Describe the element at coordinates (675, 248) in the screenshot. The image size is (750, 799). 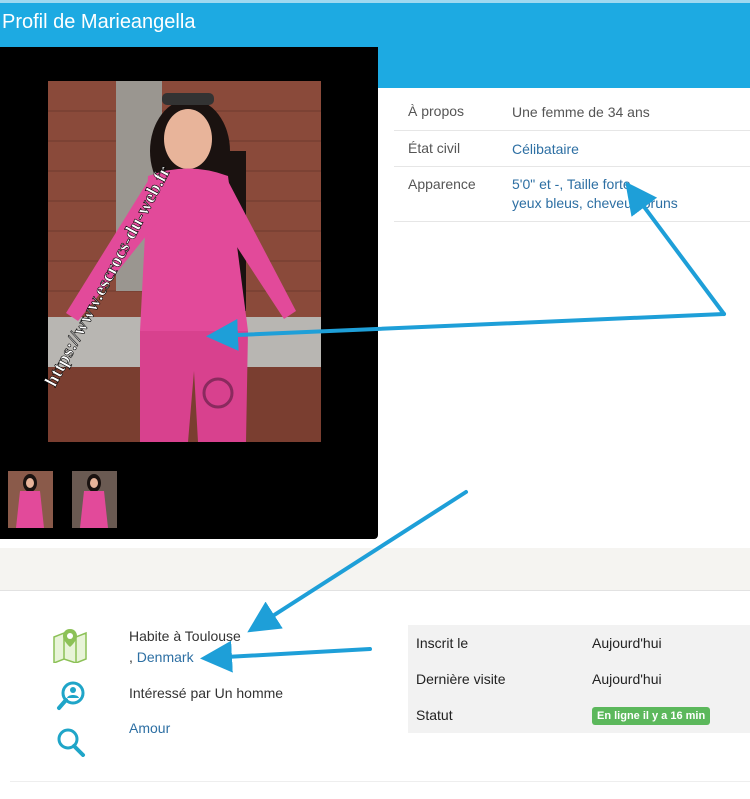
I see `arrow-to-appearance` at that location.